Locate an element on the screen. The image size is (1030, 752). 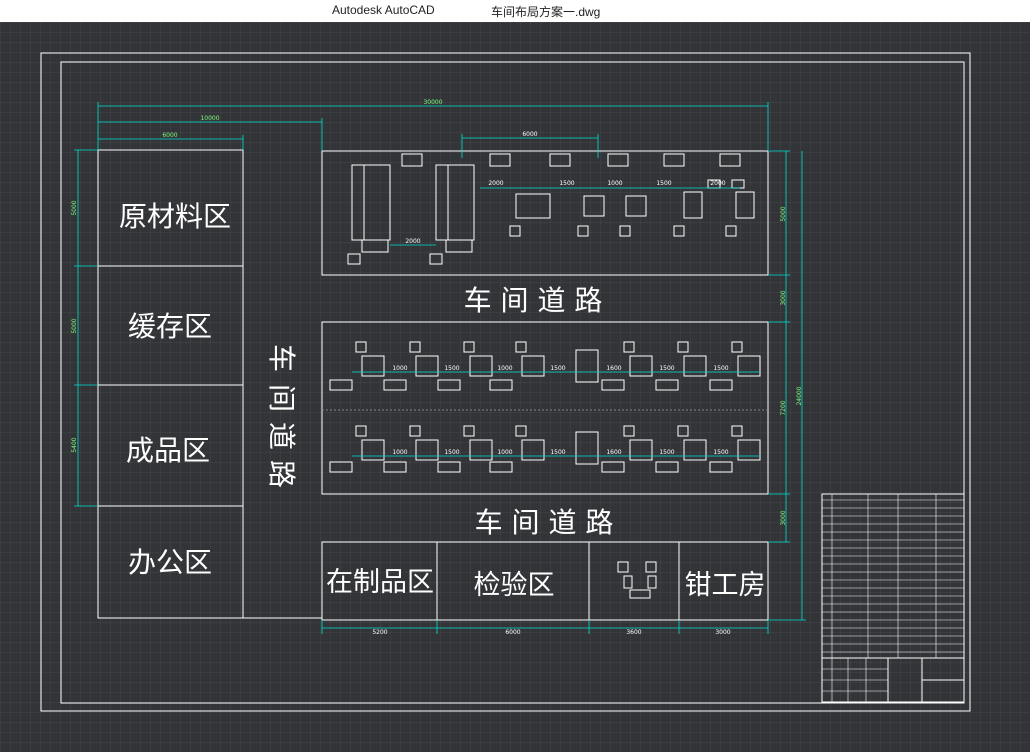
dim-row3-3: 1000 is located at coordinates (504, 452).